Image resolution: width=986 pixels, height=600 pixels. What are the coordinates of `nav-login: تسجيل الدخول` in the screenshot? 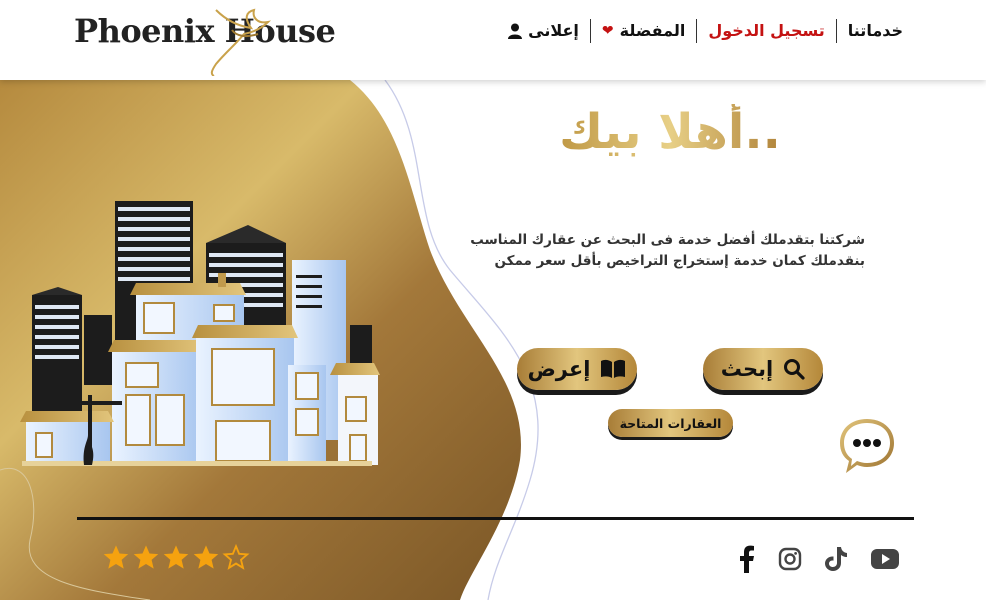 It's located at (765, 31).